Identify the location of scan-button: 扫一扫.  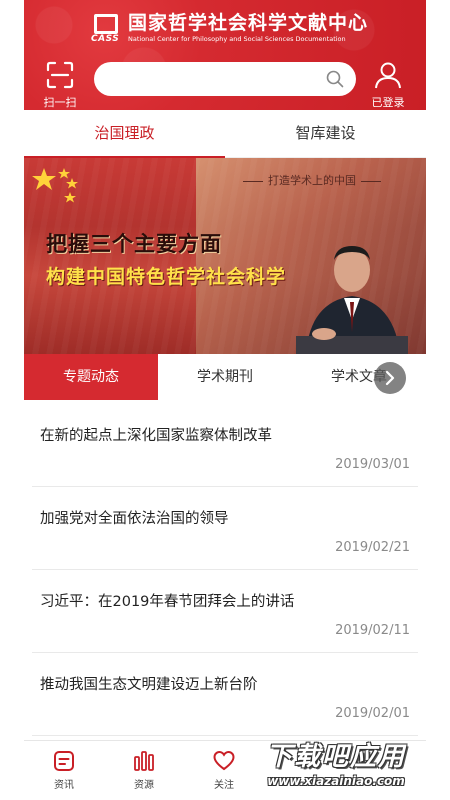
(60, 84).